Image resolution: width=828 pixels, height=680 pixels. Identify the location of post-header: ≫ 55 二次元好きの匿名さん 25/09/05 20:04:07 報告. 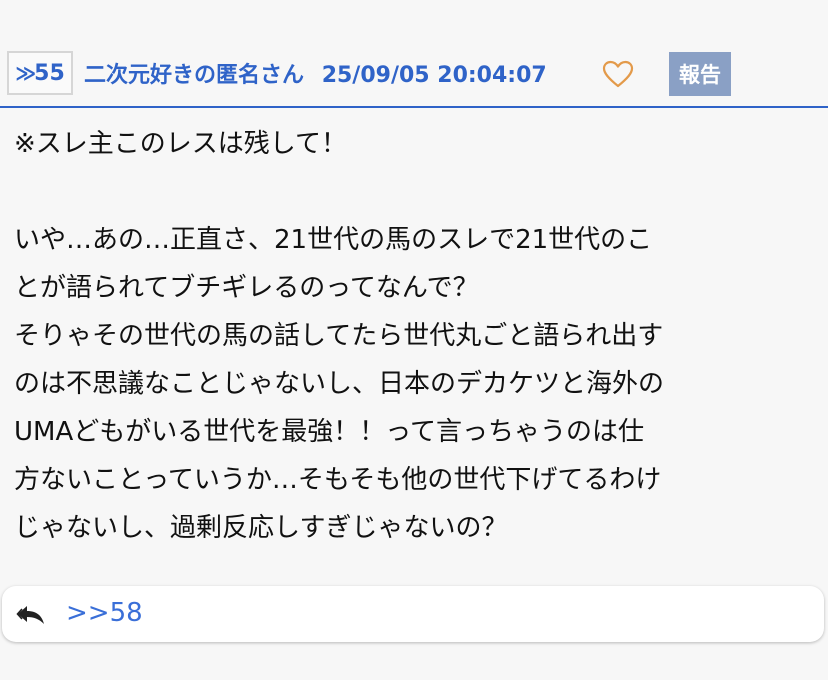
(414, 74).